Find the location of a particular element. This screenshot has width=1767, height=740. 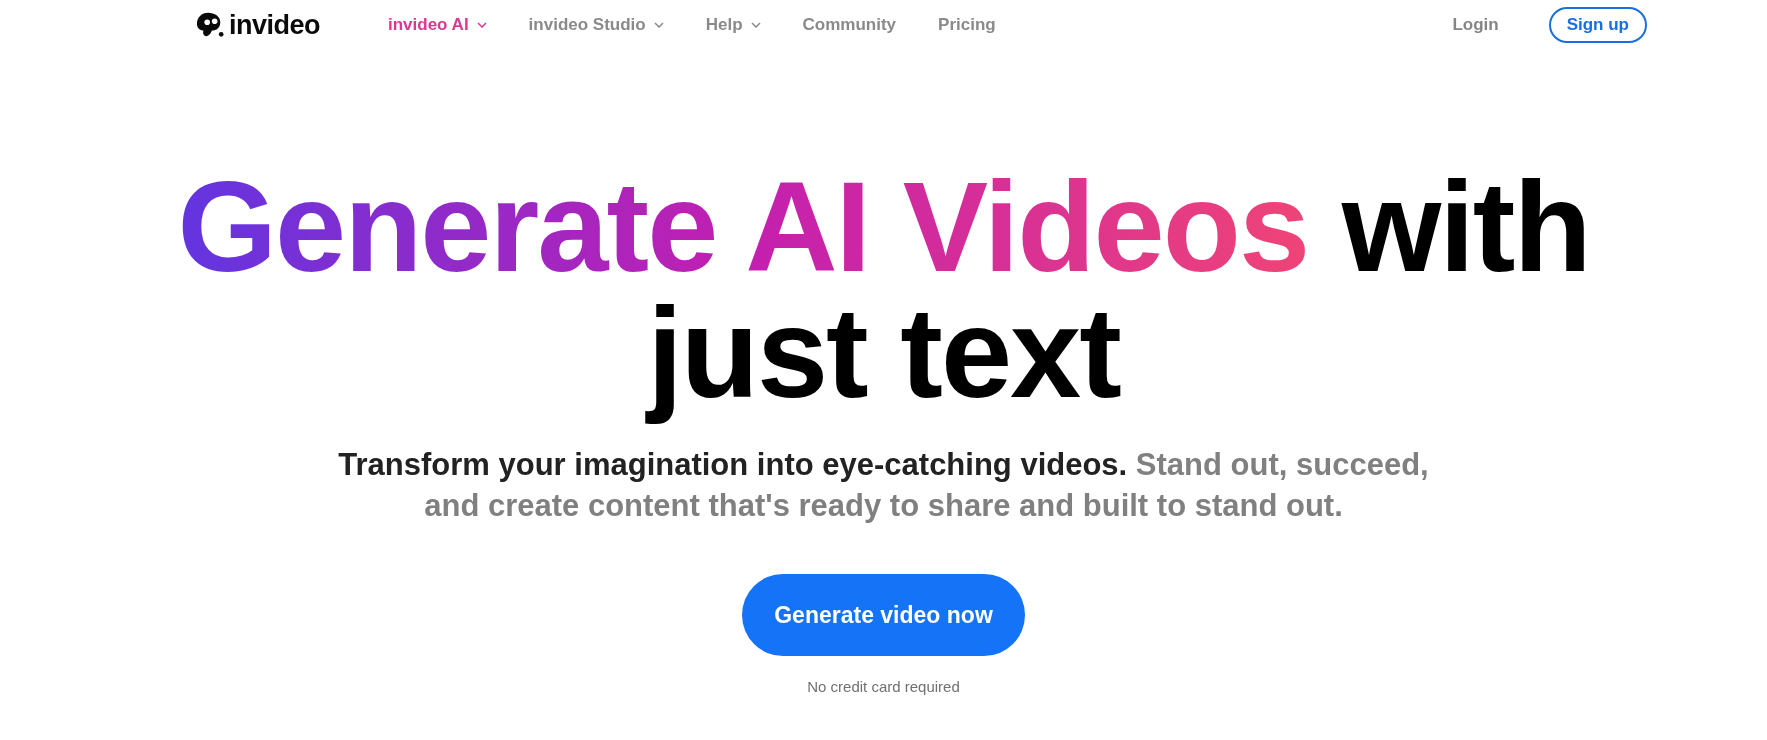

nav-link: invideo Studio is located at coordinates (596, 25).